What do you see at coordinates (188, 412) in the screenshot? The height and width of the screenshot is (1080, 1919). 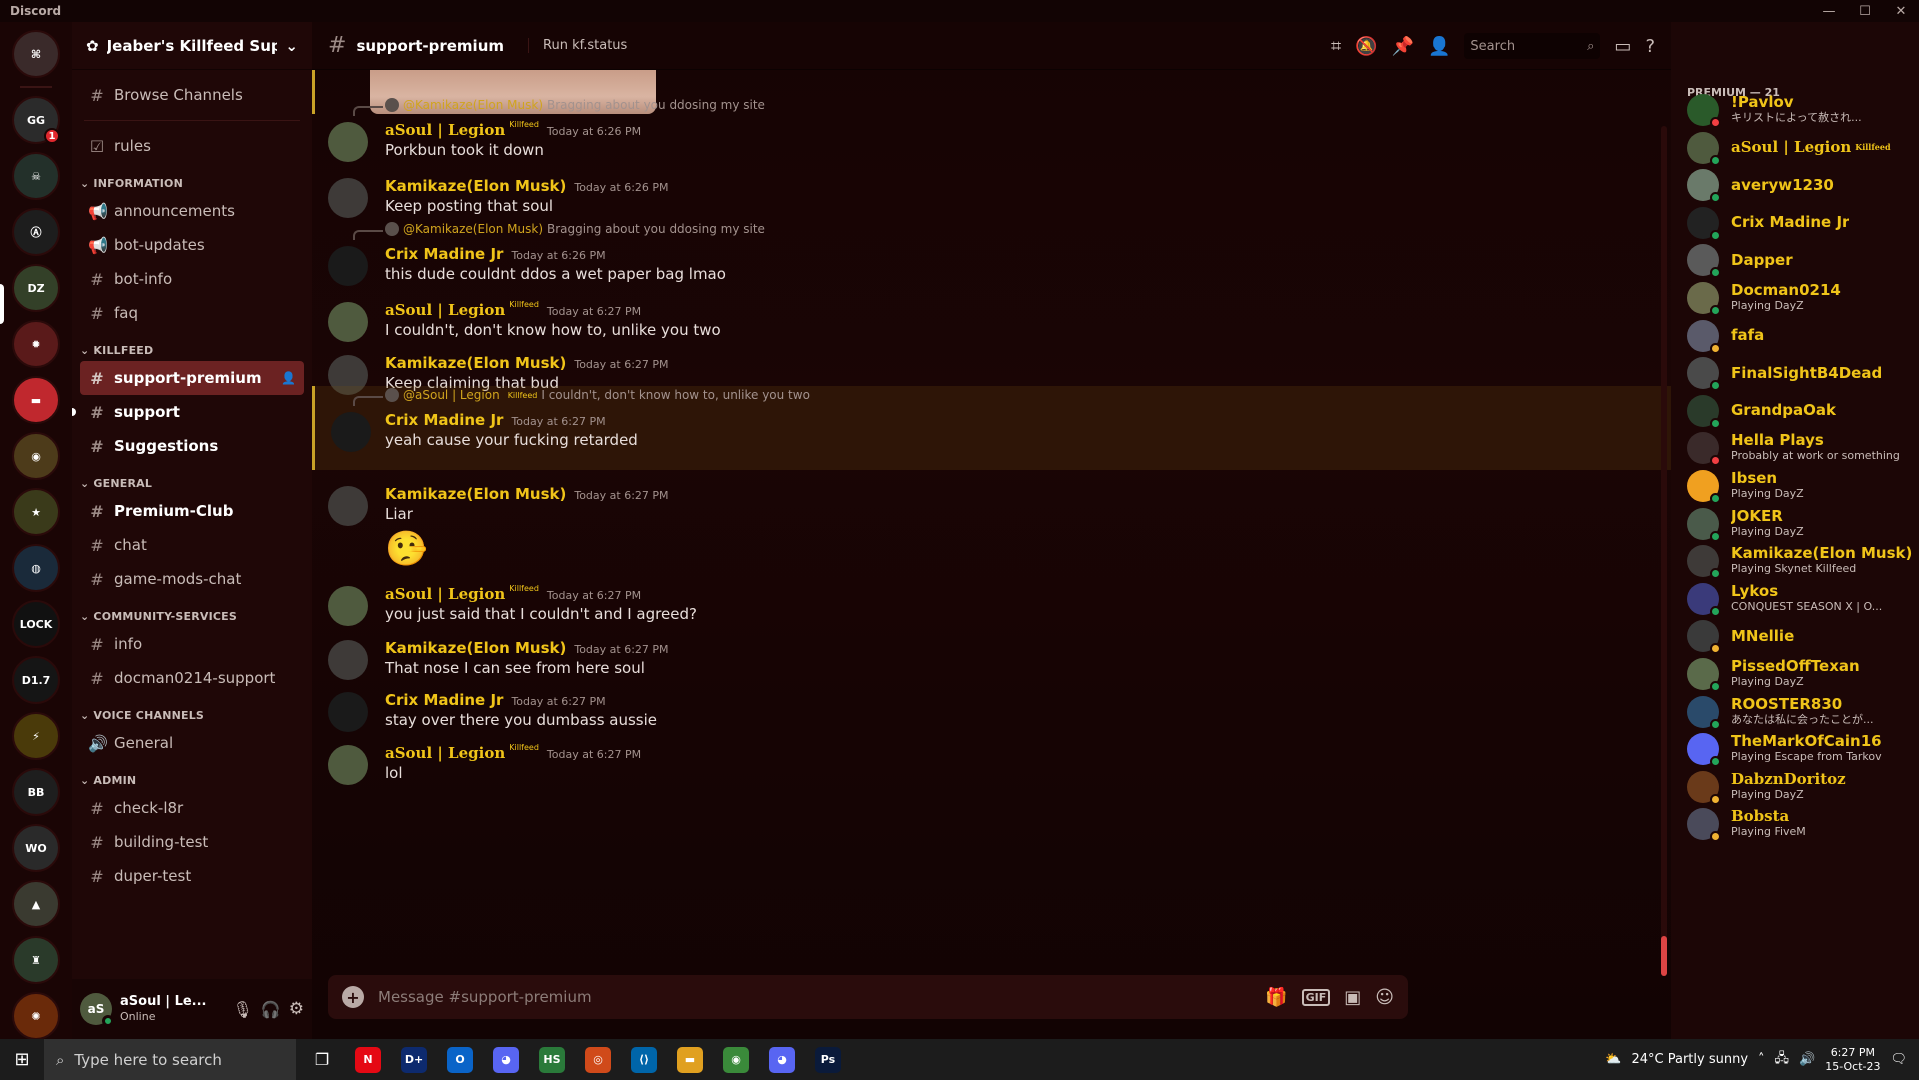 I see `channel-support: # support` at bounding box center [188, 412].